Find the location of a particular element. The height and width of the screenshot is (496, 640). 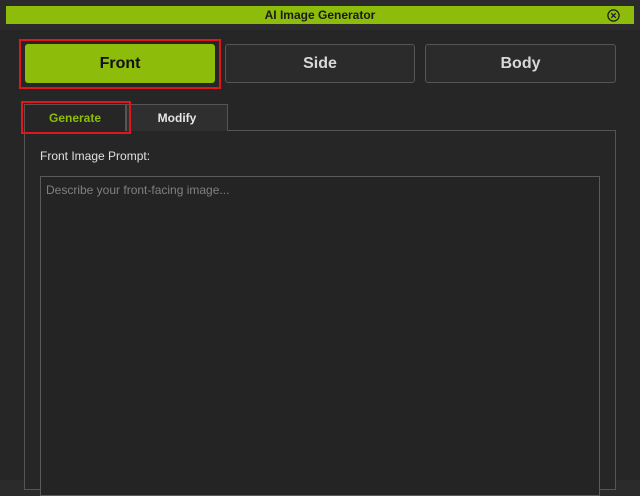

window-title: AI Image Generator is located at coordinates (320, 15).